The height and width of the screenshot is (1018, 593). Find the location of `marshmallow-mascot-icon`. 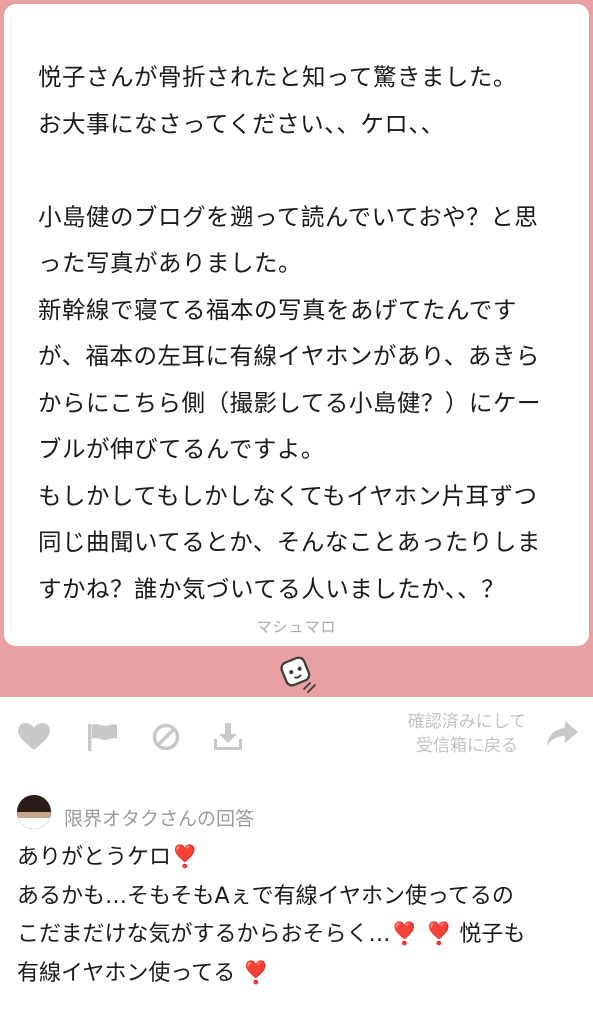

marshmallow-mascot-icon is located at coordinates (297, 674).